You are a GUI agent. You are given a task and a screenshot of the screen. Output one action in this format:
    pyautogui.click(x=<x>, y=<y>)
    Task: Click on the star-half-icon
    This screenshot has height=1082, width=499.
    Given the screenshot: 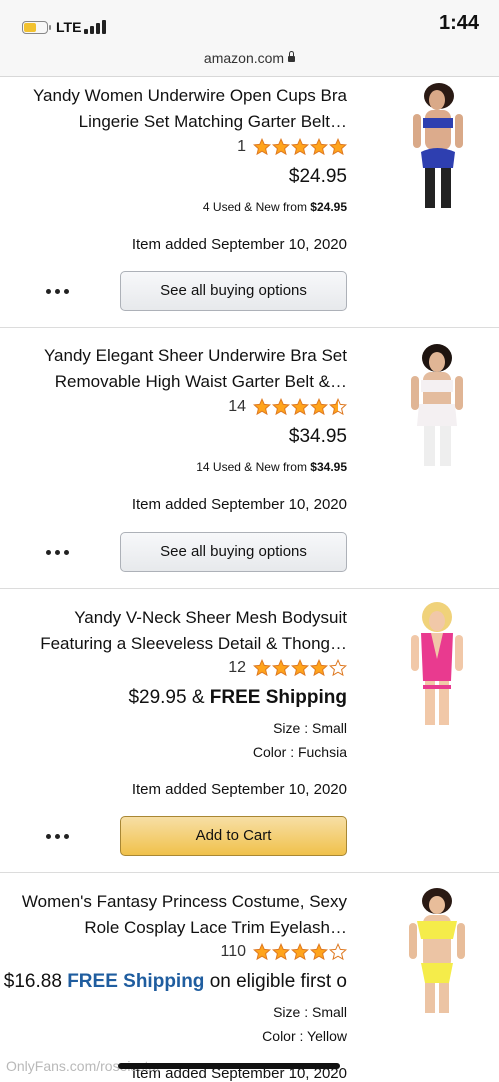 What is the action you would take?
    pyautogui.click(x=338, y=407)
    